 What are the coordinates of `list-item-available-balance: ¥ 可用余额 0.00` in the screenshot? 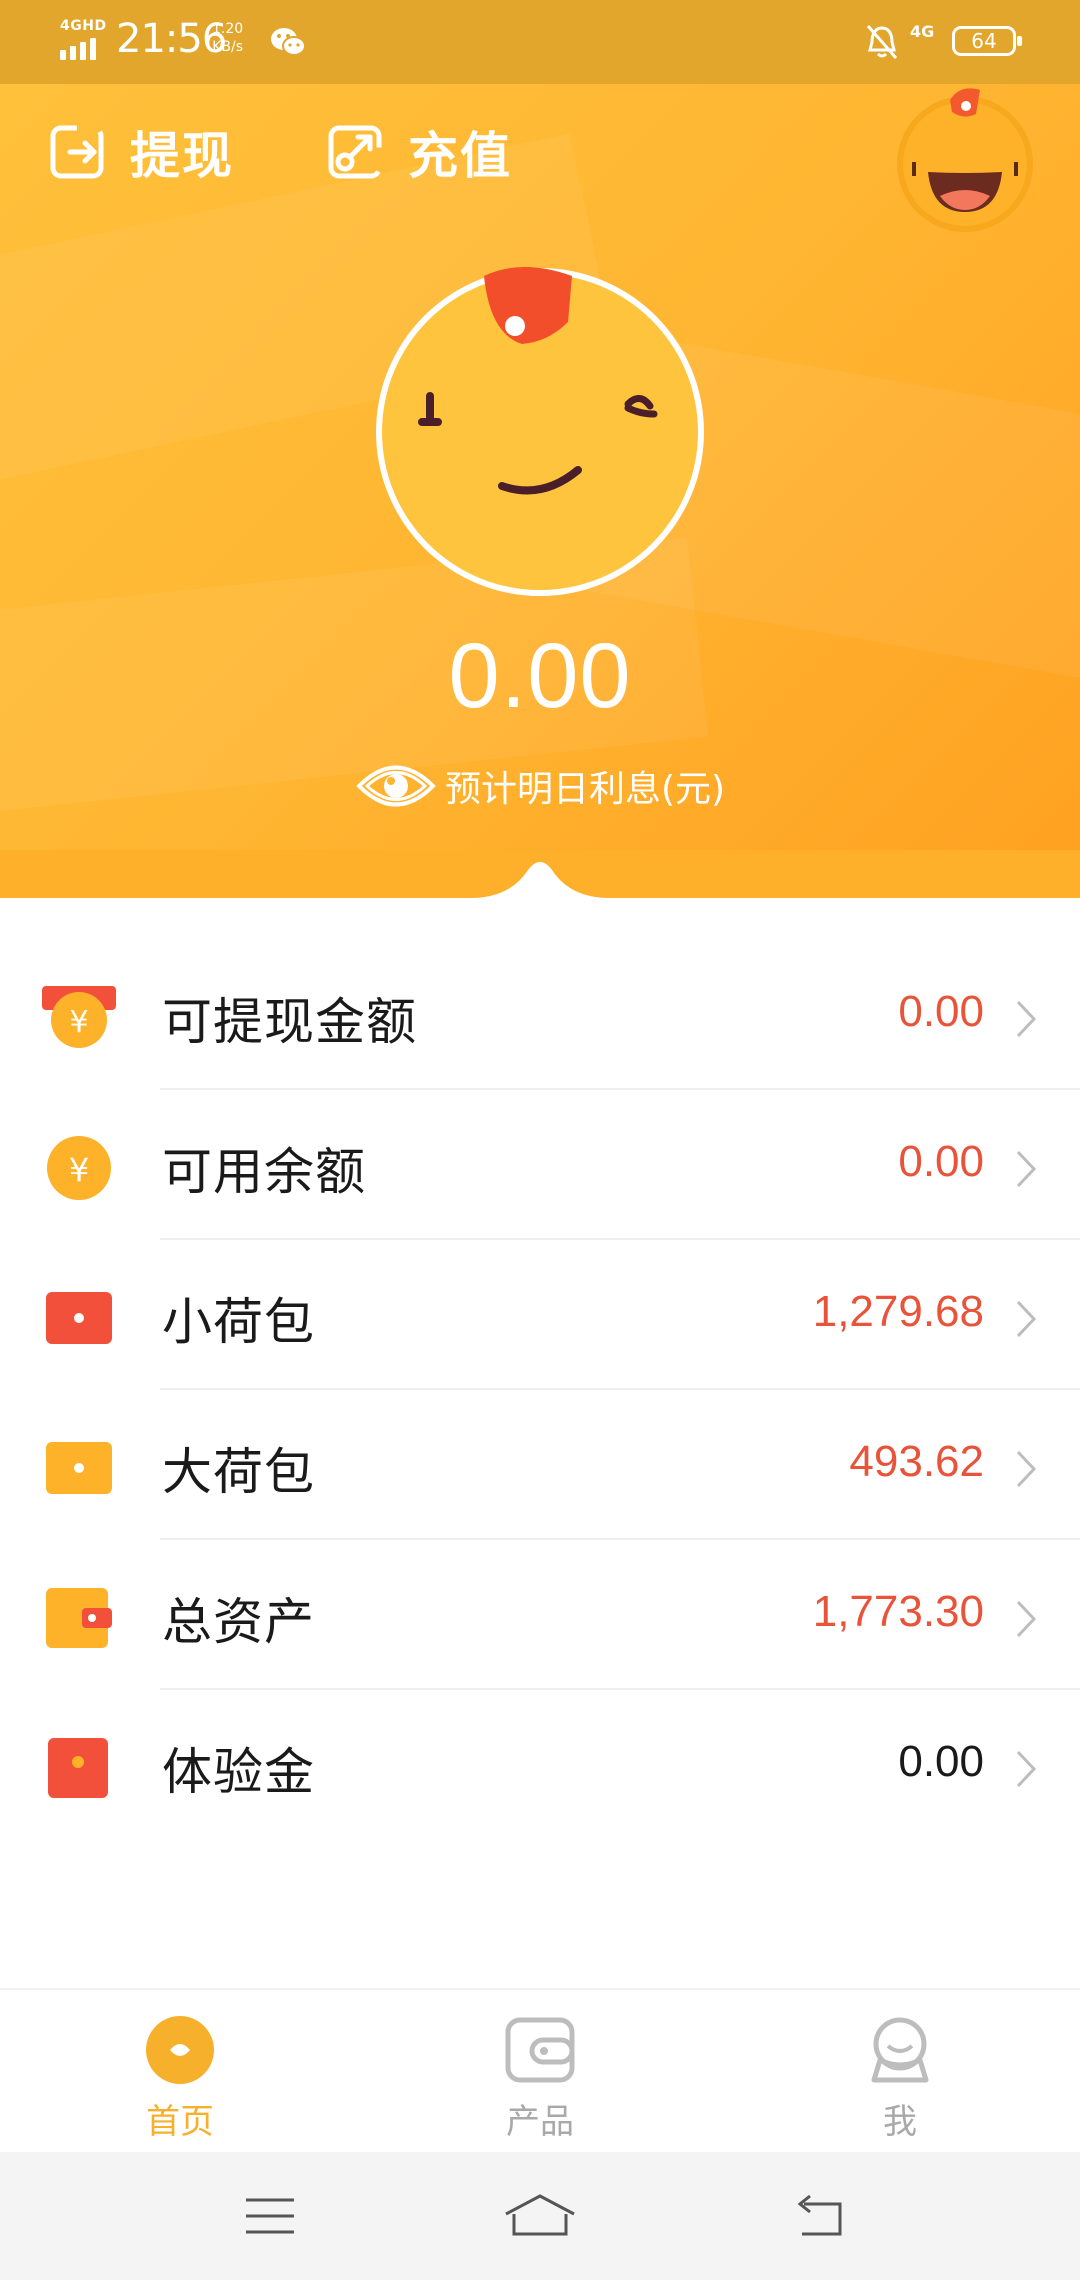 It's located at (540, 1165).